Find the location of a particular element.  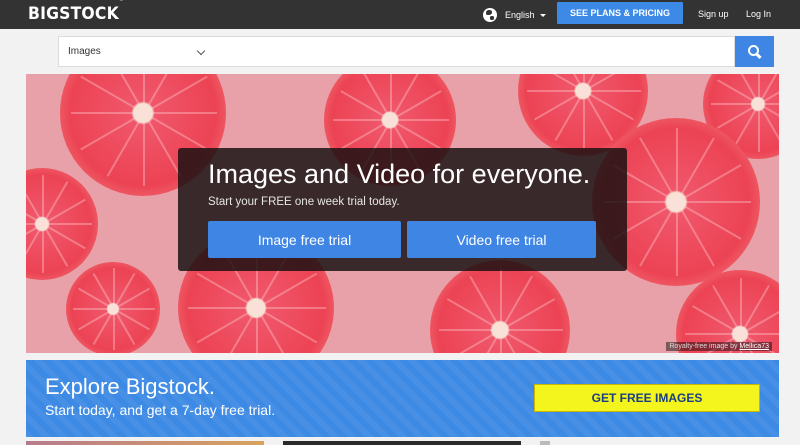

image-free-trial-button: Image free trial is located at coordinates (304, 239).